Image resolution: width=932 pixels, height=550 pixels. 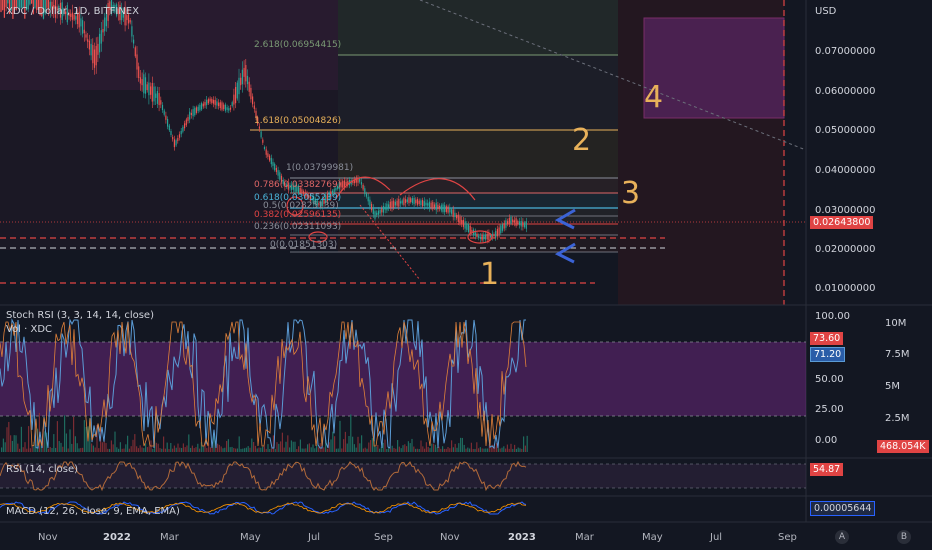 What do you see at coordinates (29, 329) in the screenshot?
I see `volume-title: Vol · XDC` at bounding box center [29, 329].